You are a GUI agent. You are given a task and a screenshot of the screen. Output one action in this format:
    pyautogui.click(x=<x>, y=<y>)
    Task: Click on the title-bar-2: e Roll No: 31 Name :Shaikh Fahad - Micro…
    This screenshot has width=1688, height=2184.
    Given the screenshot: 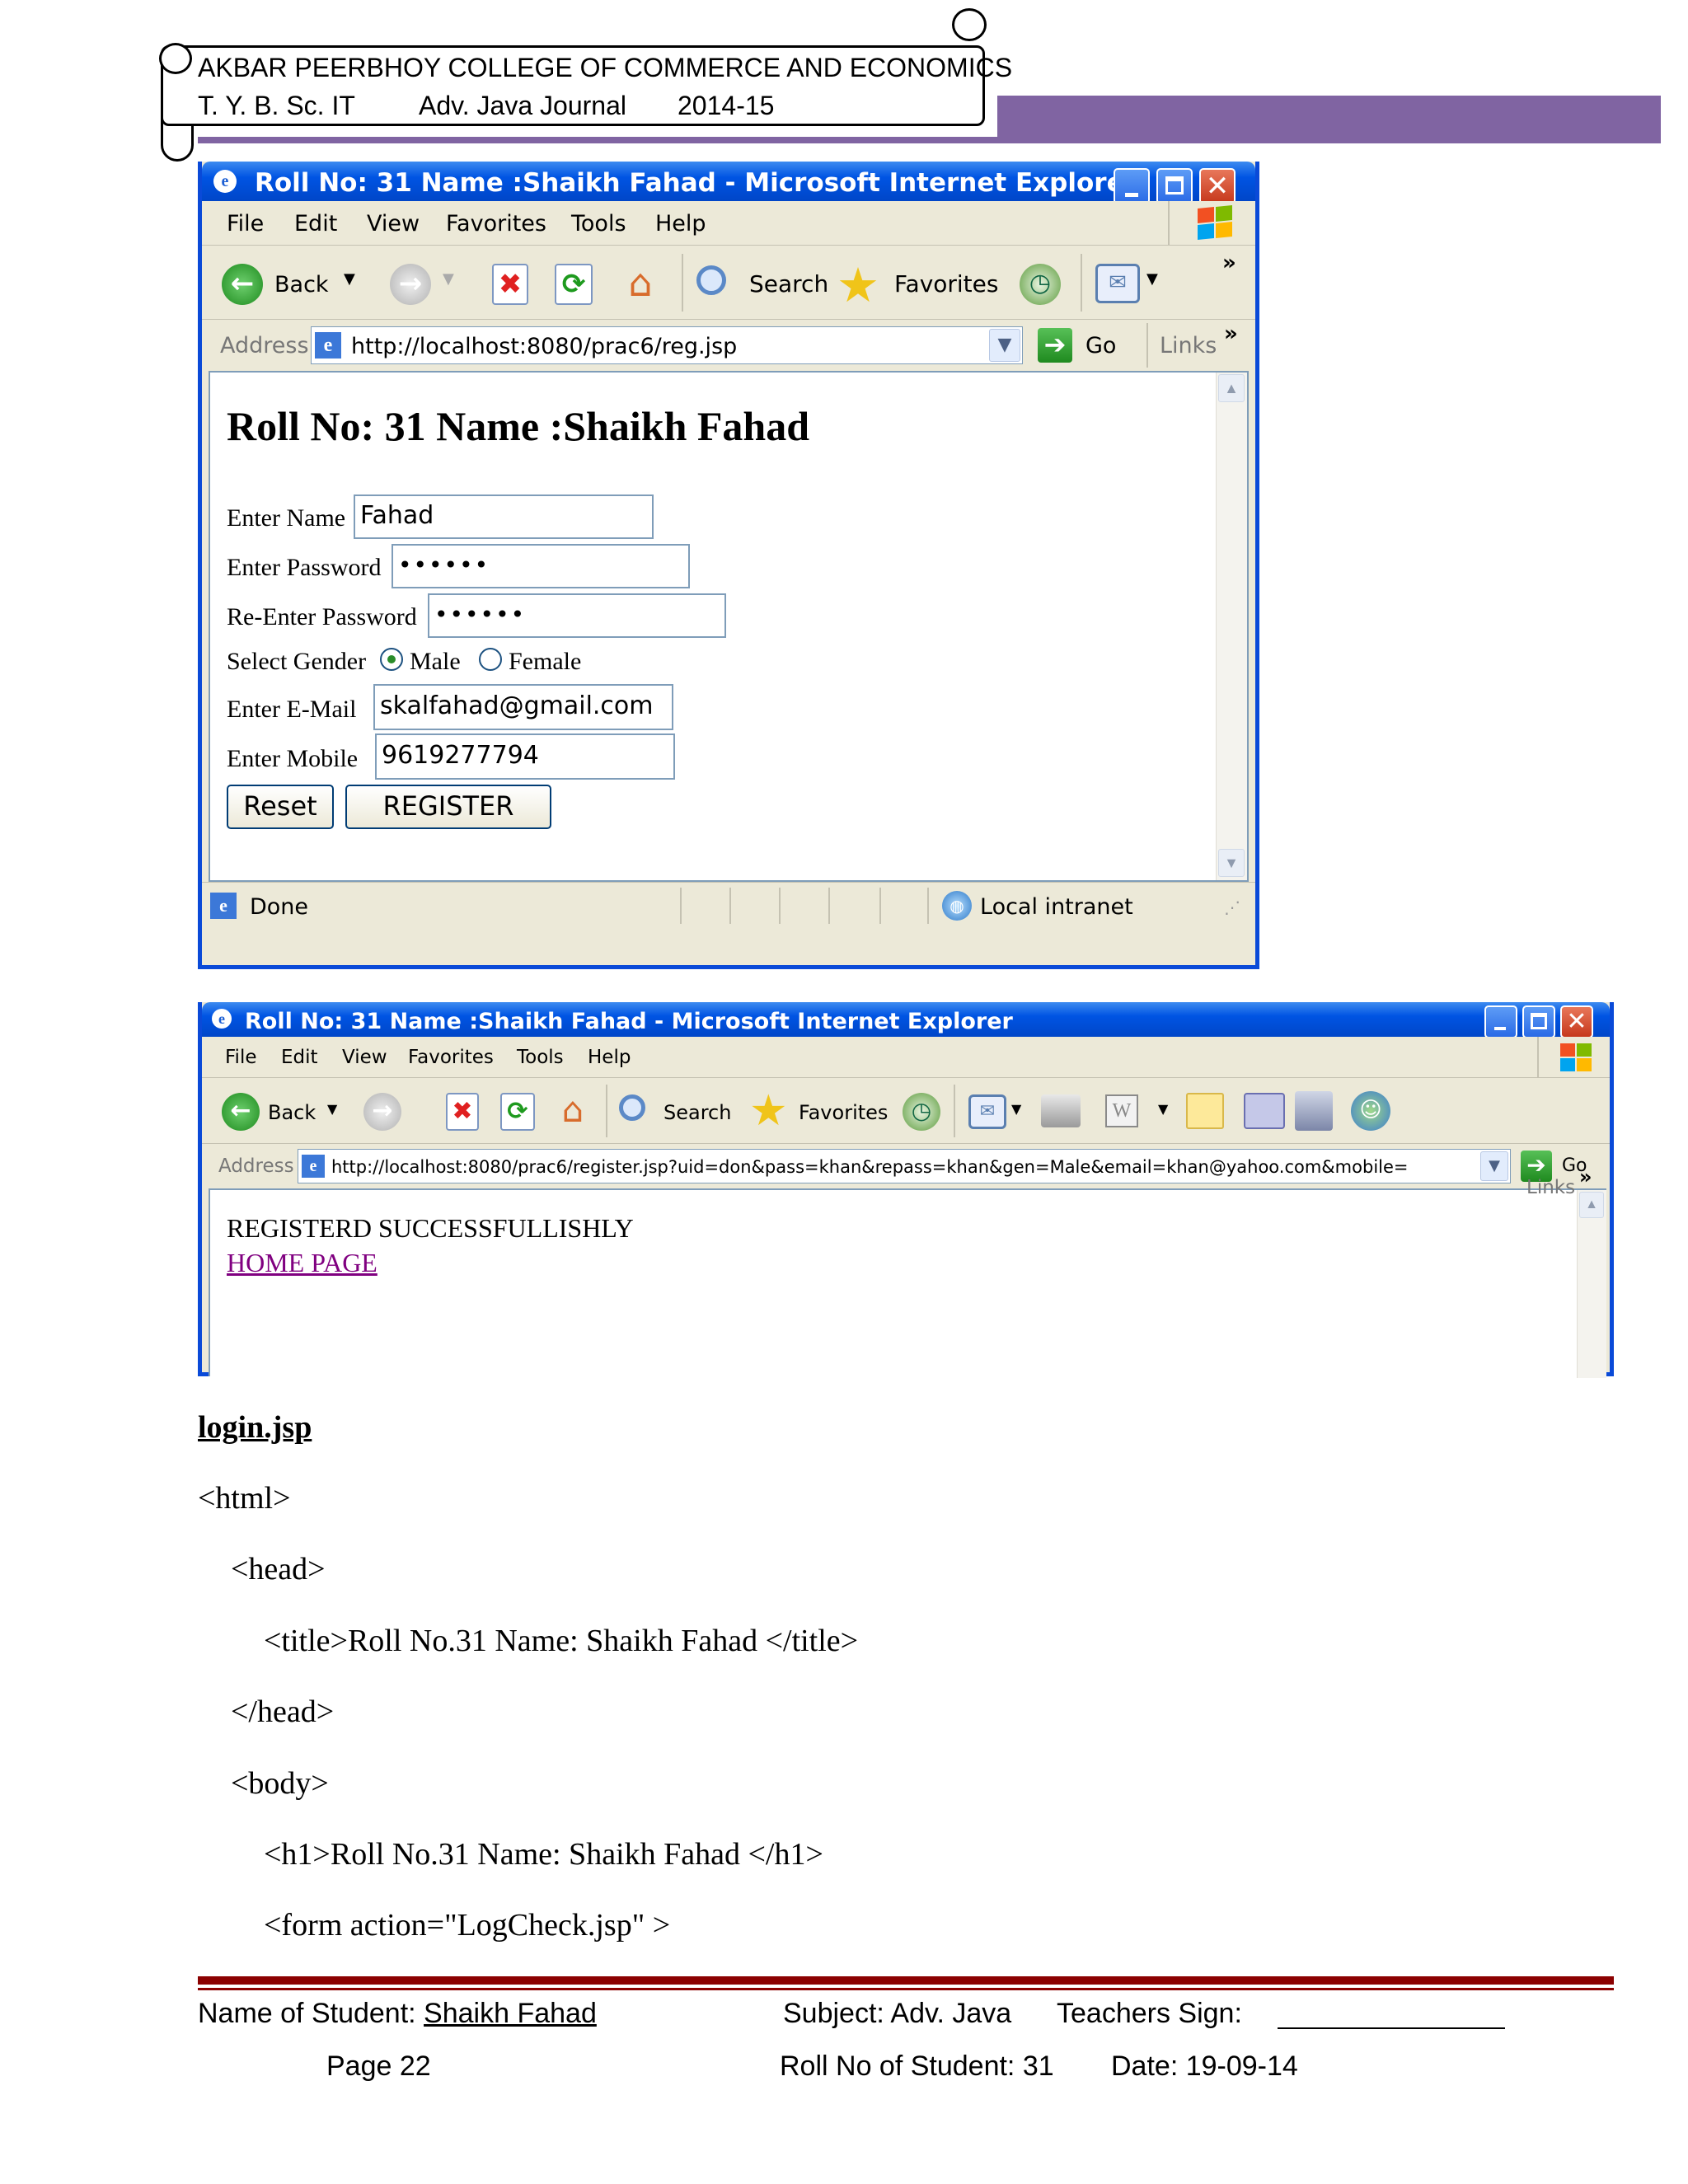 What is the action you would take?
    pyautogui.click(x=906, y=1020)
    